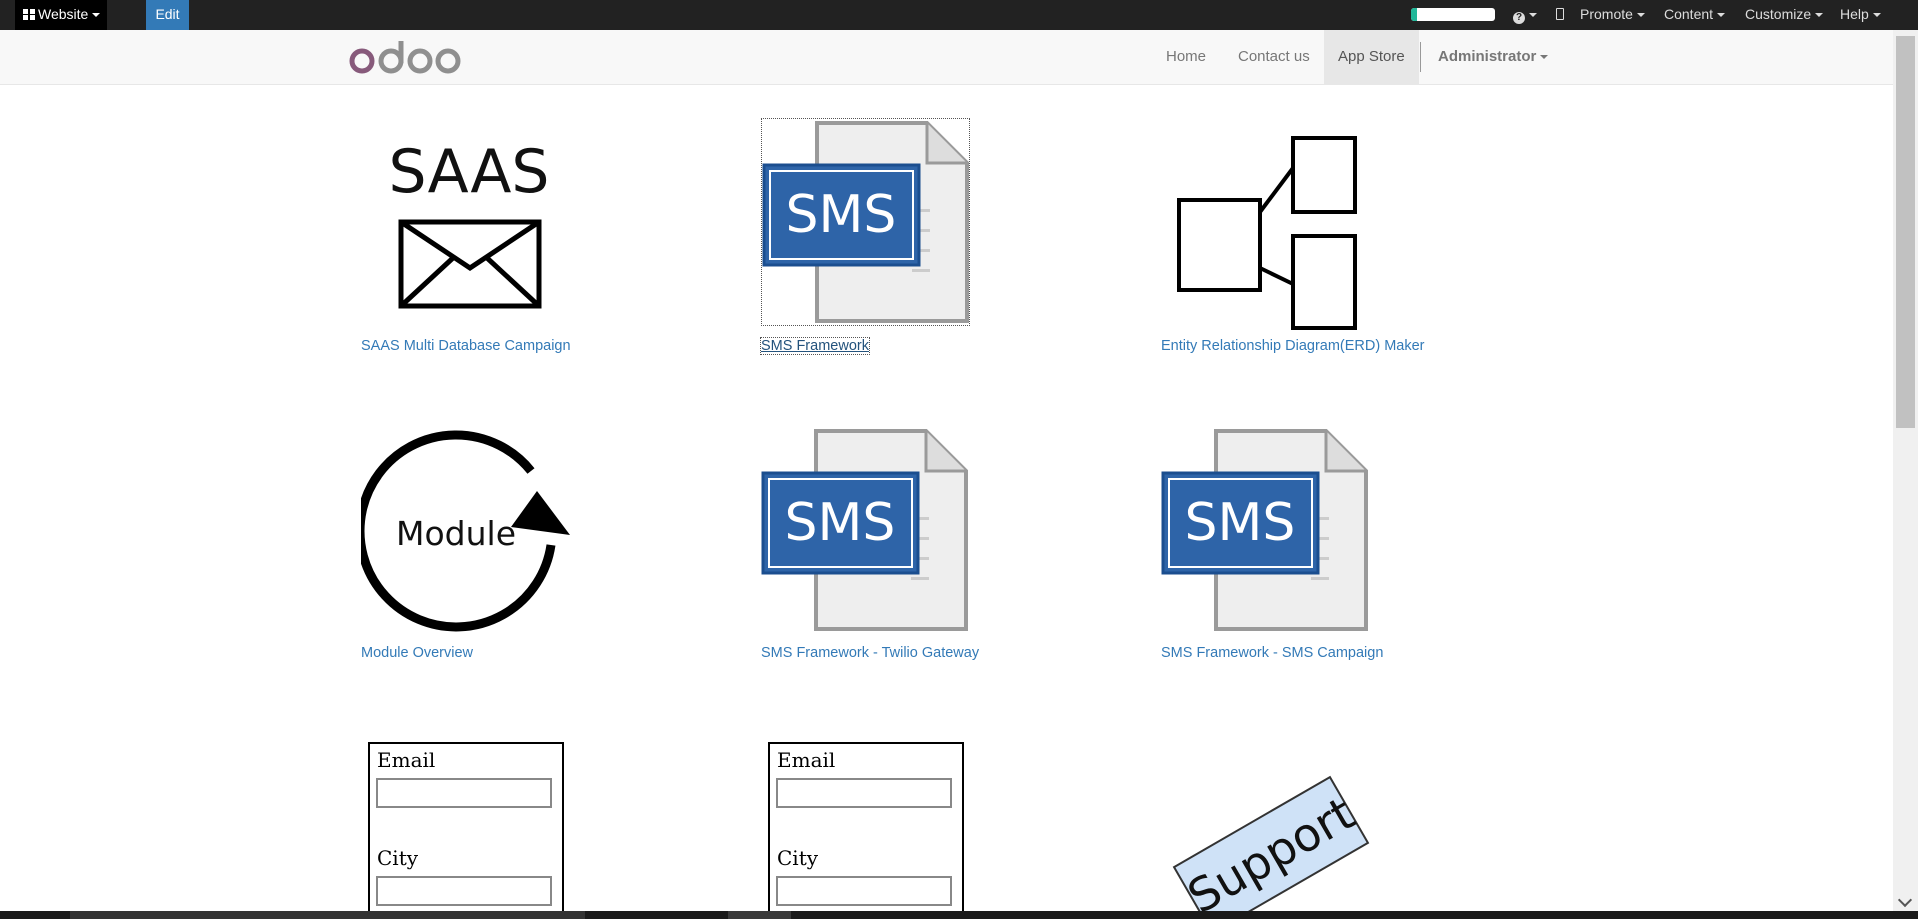  Describe the element at coordinates (946, 57) in the screenshot. I see `main-navbar: Home Contact us App Store Administrator` at that location.